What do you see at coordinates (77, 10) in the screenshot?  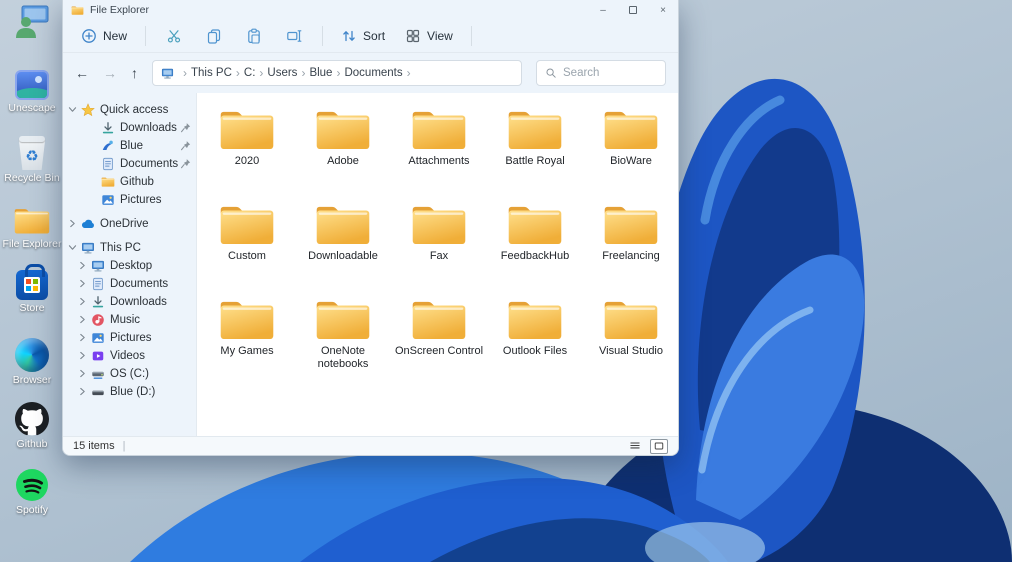 I see `window-folder-icon` at bounding box center [77, 10].